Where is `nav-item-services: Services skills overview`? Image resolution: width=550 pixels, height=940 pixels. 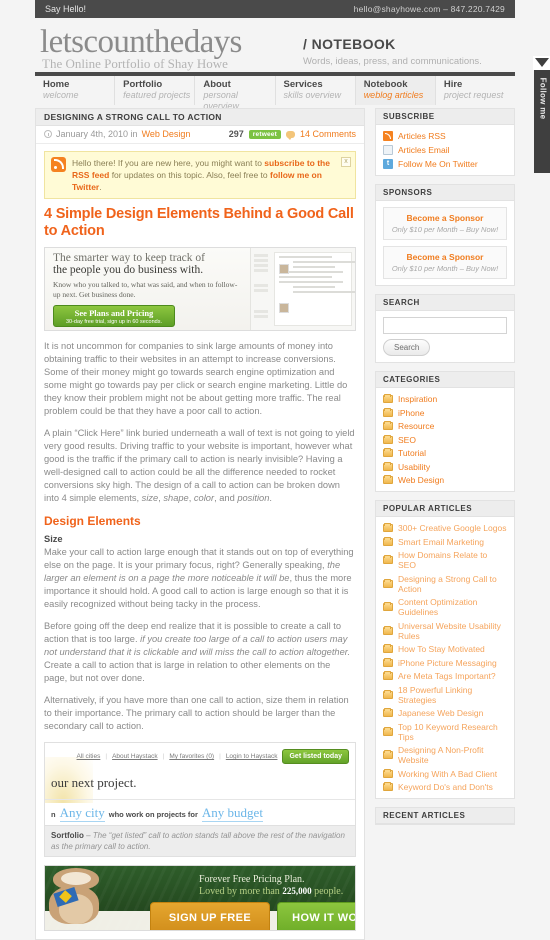 nav-item-services: Services skills overview is located at coordinates (316, 90).